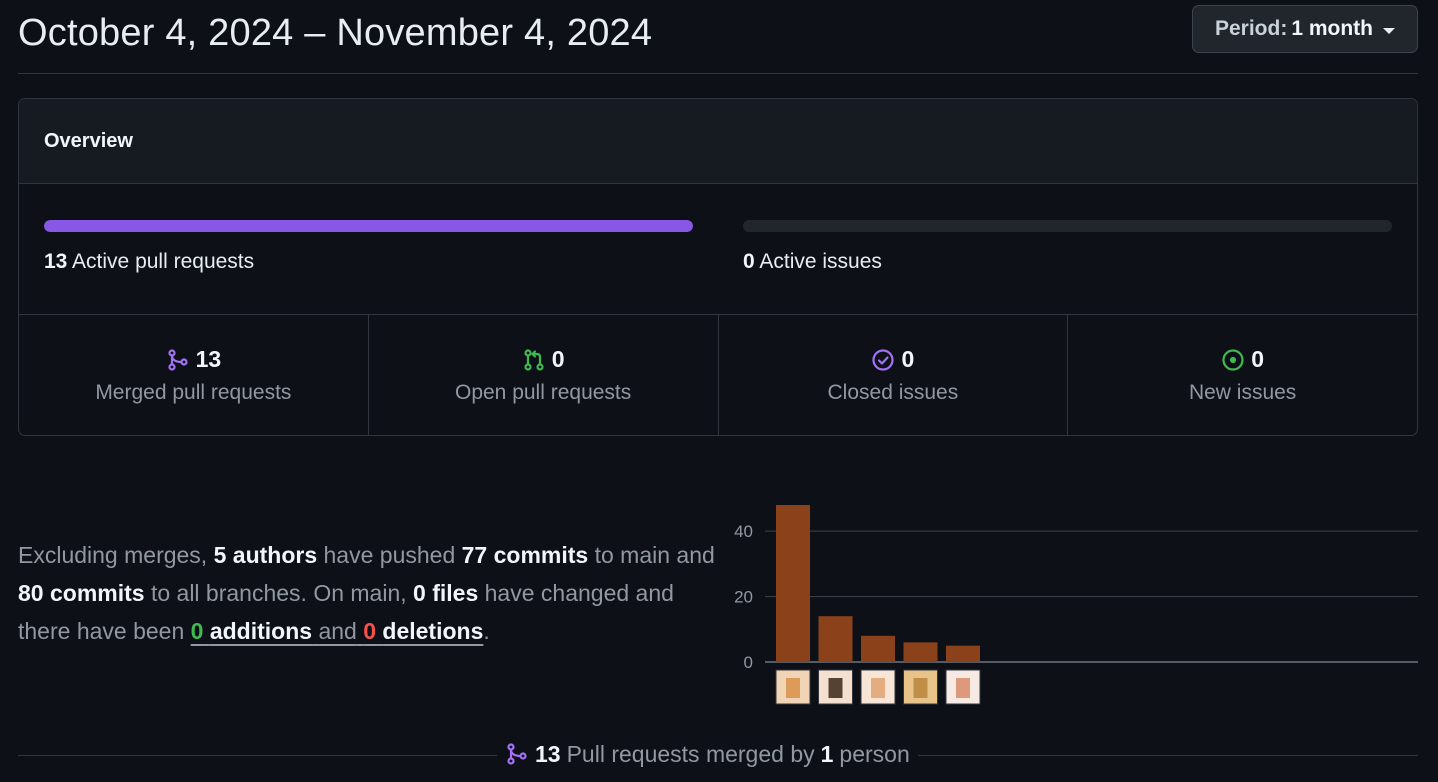 This screenshot has height=782, width=1438. Describe the element at coordinates (193, 392) in the screenshot. I see `merged-prs-label: Merged pull requests` at that location.